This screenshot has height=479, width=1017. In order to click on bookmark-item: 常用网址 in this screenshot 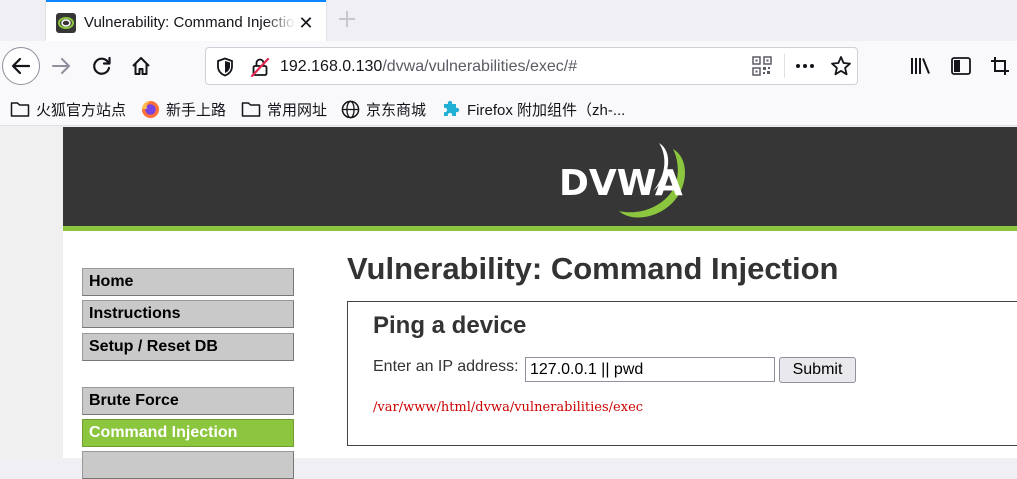, I will do `click(284, 109)`.